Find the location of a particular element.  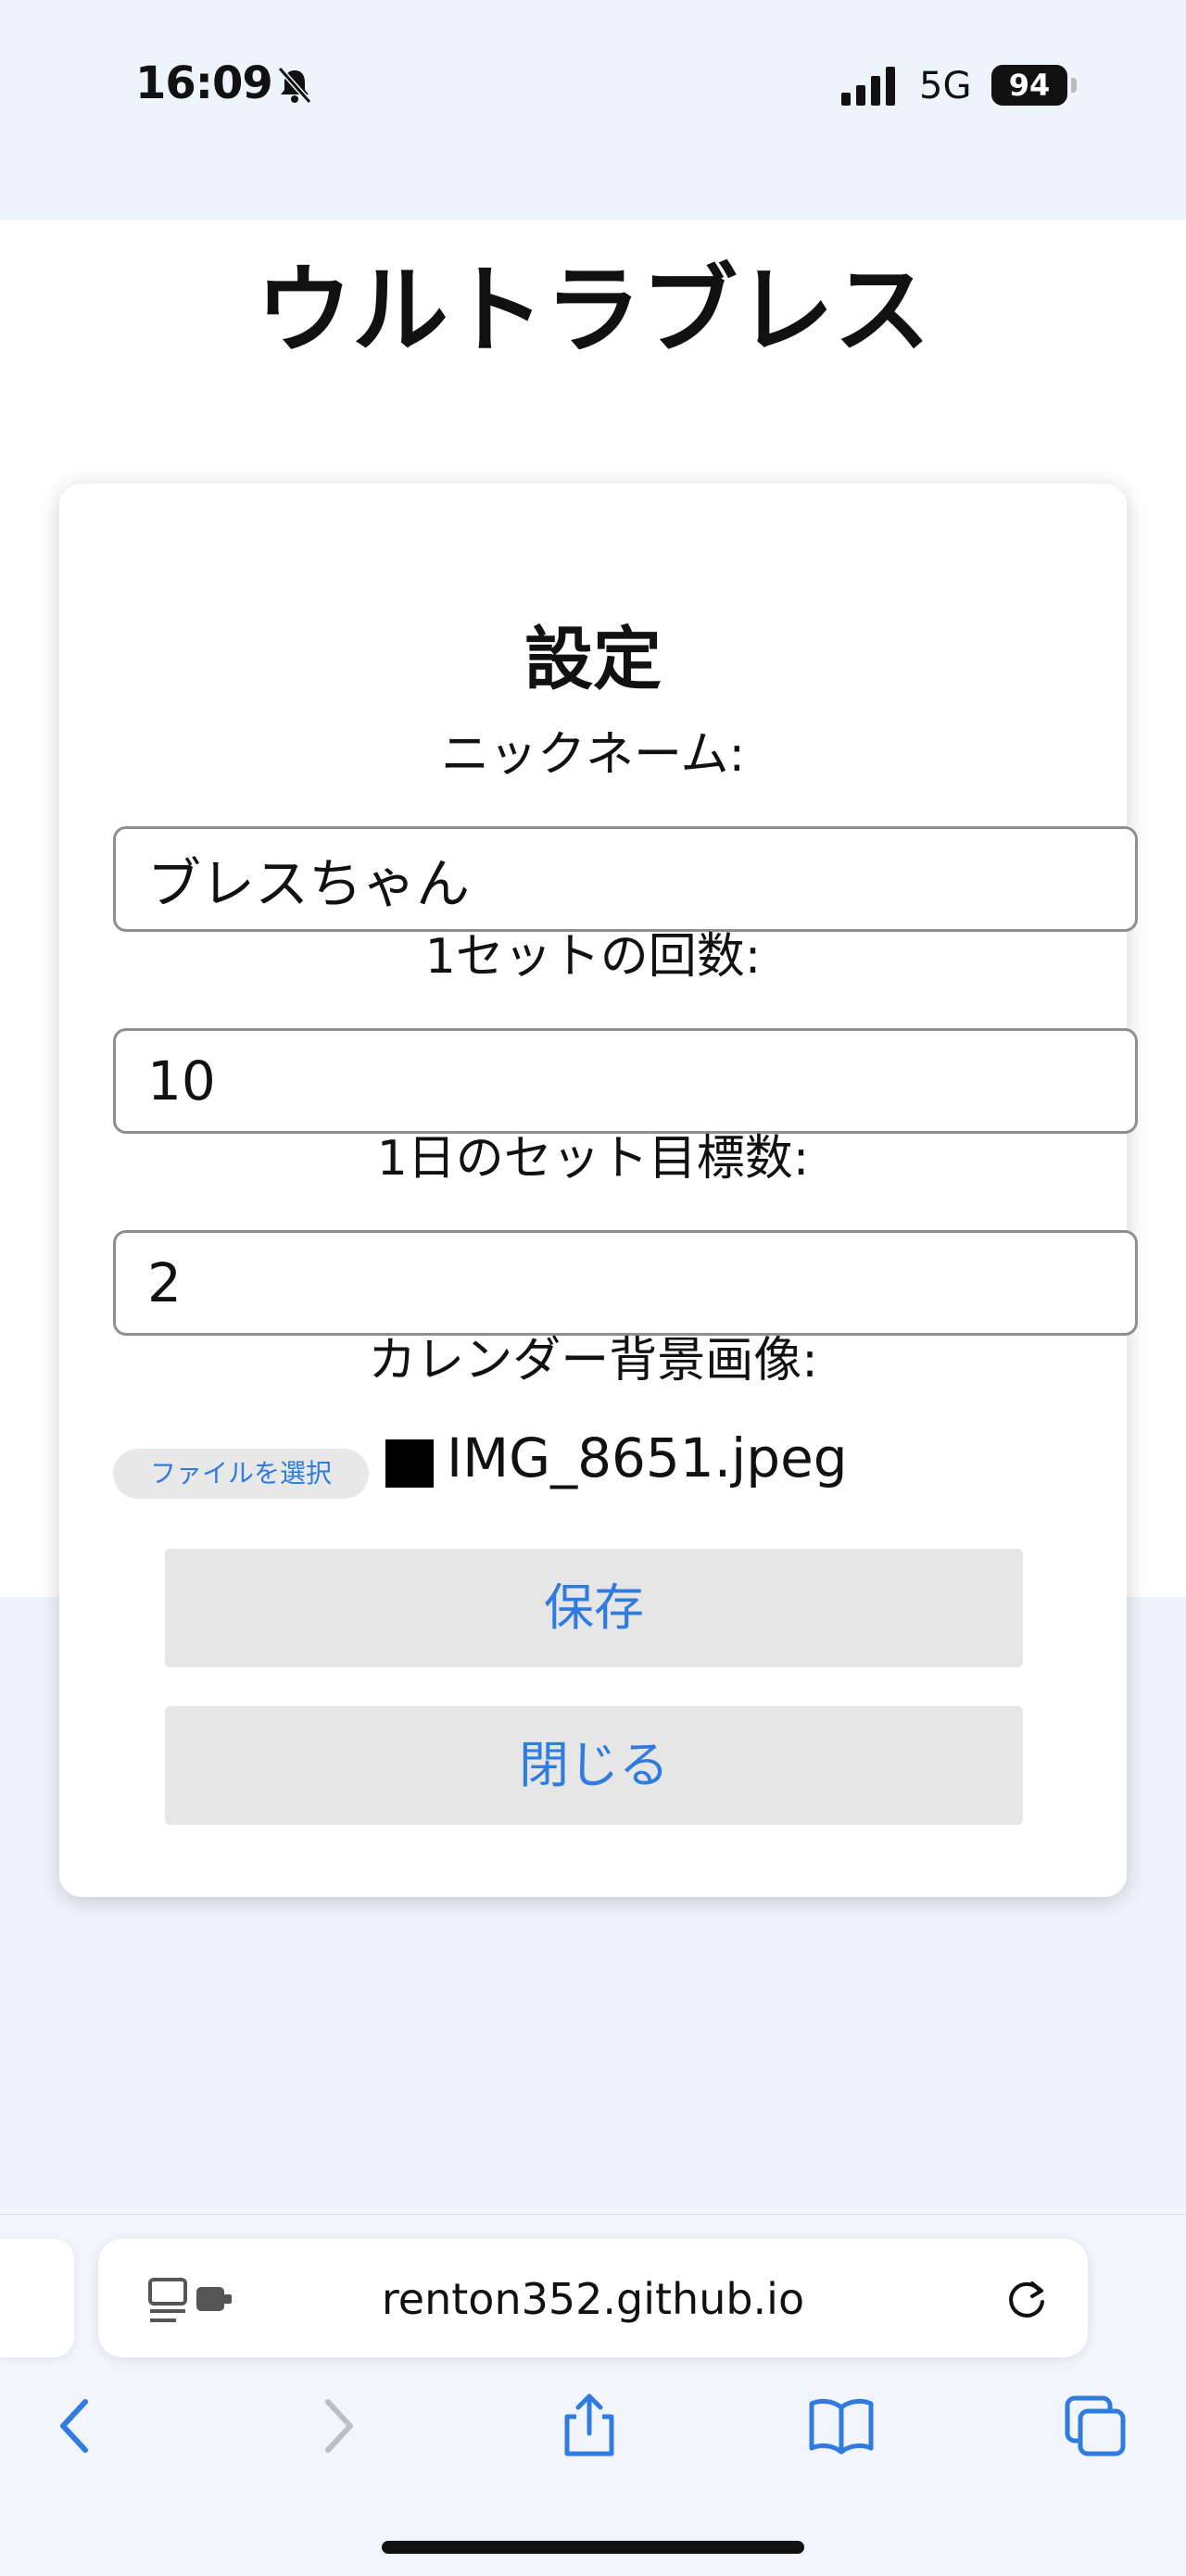

save-button: 保存 is located at coordinates (594, 1608).